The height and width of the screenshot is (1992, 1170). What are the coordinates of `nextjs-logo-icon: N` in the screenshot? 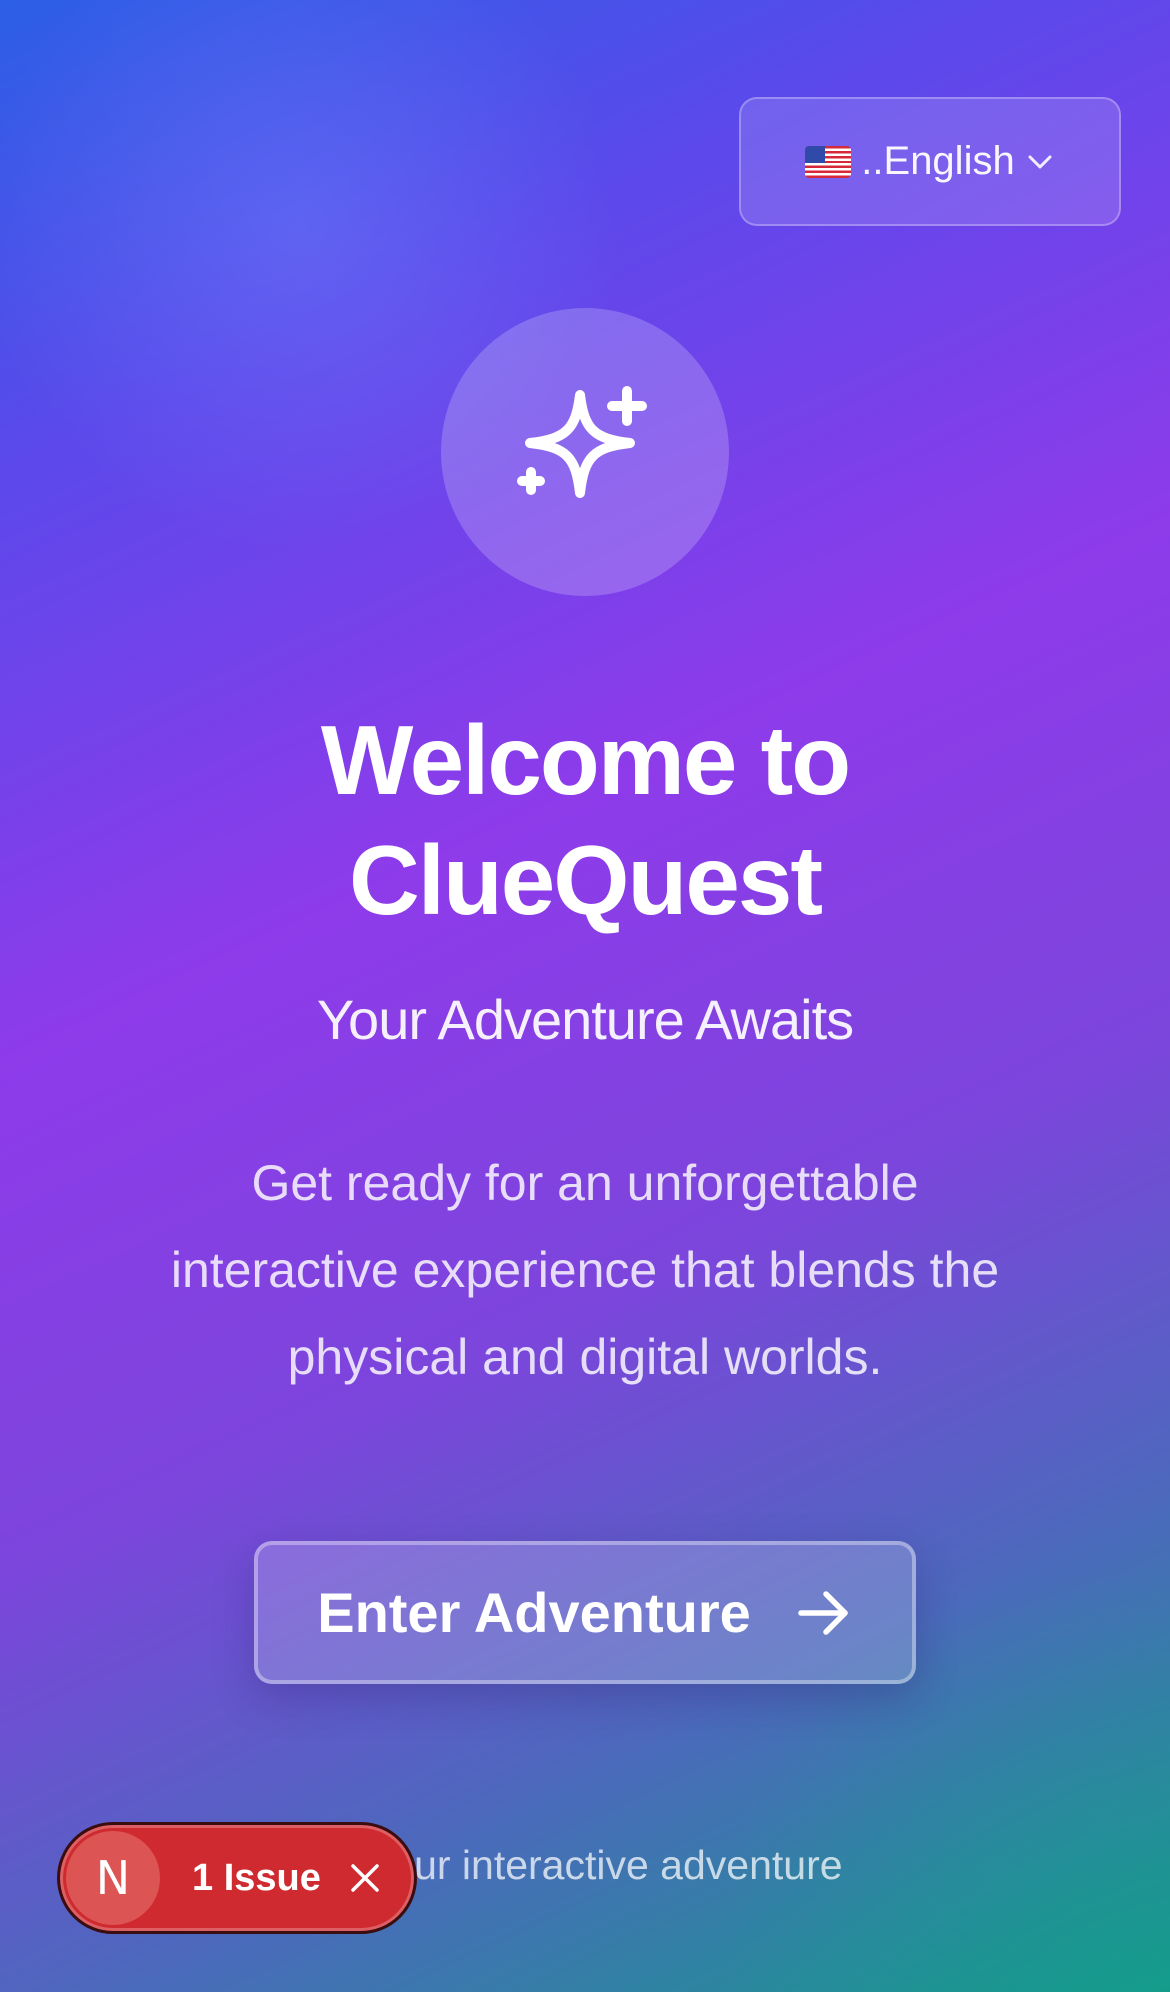 It's located at (113, 1878).